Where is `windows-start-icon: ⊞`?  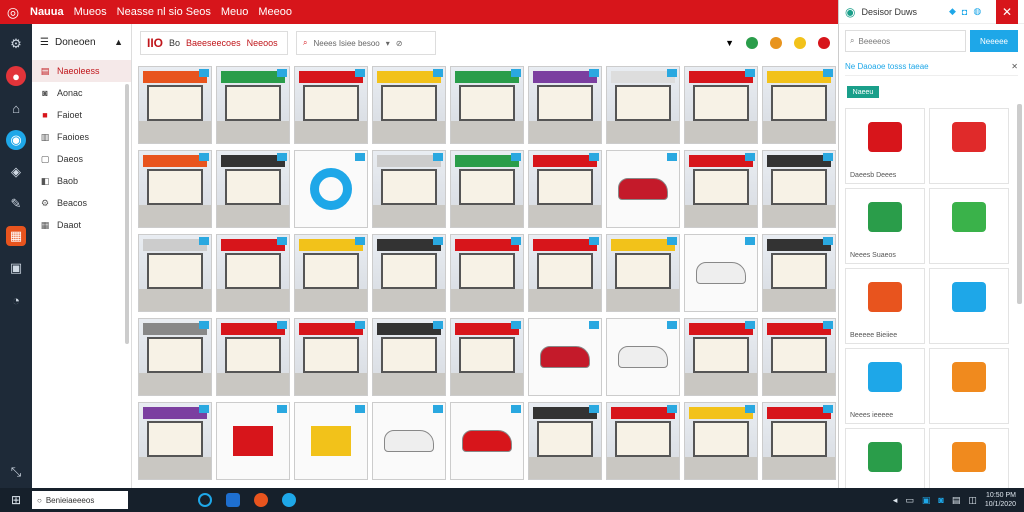 windows-start-icon: ⊞ is located at coordinates (16, 500).